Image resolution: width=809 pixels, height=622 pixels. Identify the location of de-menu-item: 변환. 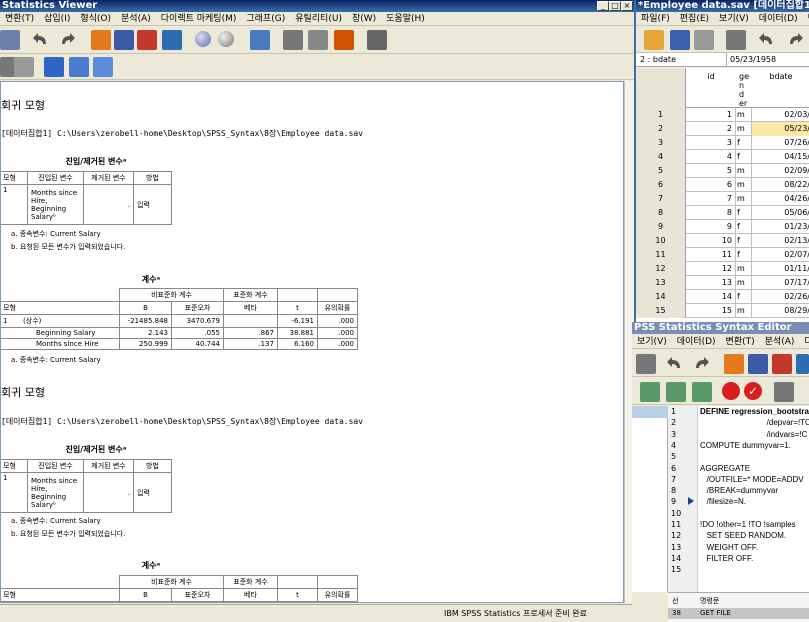
(806, 19).